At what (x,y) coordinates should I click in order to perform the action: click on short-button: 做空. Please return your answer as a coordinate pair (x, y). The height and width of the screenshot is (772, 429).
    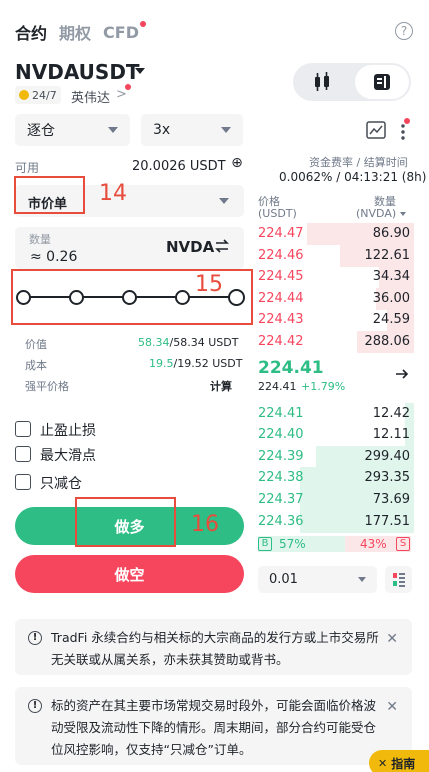
    Looking at the image, I should click on (129, 574).